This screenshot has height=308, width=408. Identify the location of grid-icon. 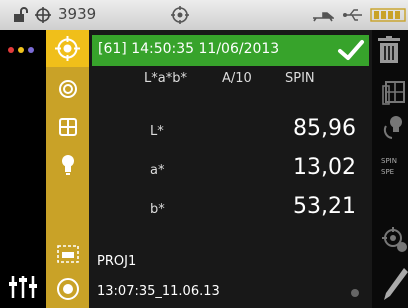
(68, 127).